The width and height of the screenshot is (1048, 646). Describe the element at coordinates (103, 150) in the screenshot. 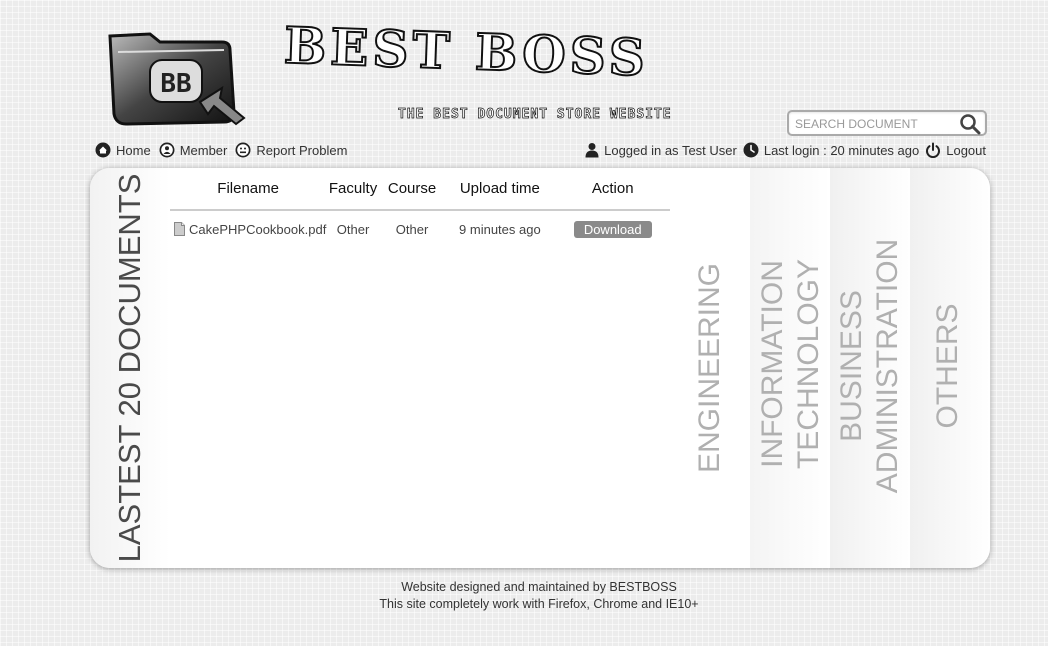

I see `home-icon` at that location.